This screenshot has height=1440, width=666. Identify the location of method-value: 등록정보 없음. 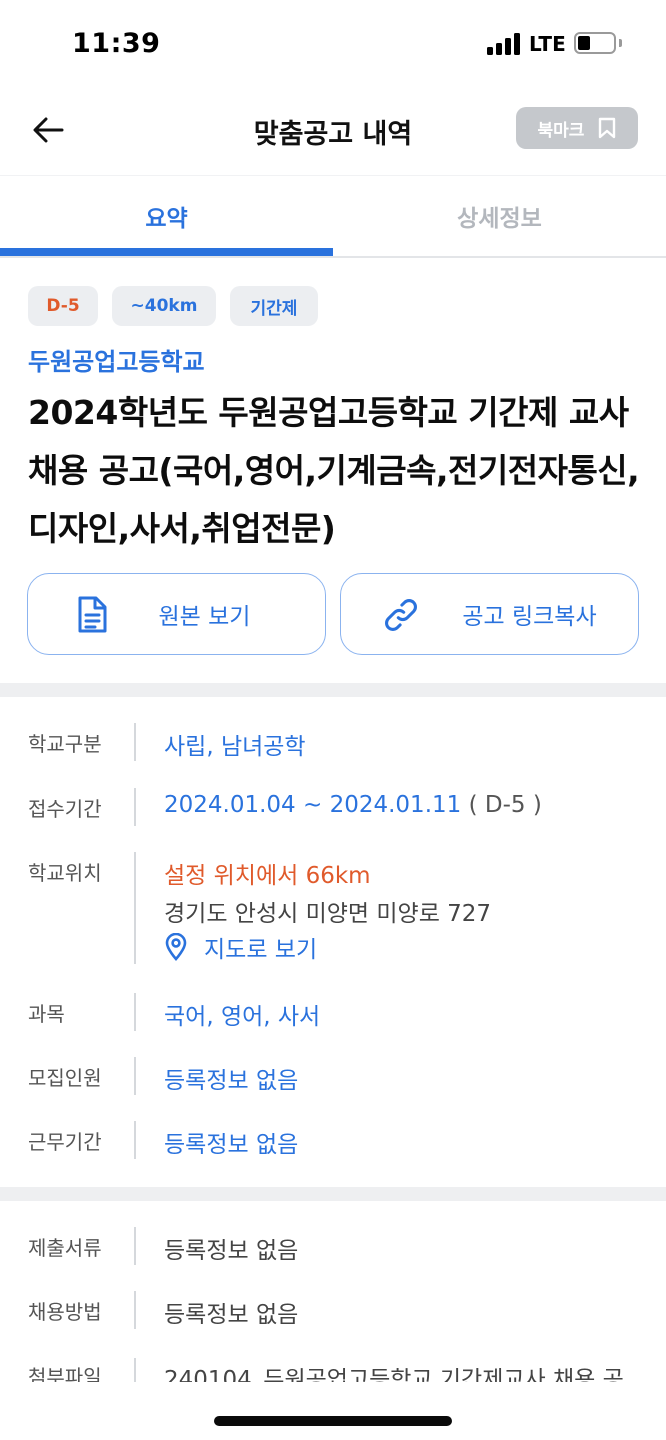
(231, 1315).